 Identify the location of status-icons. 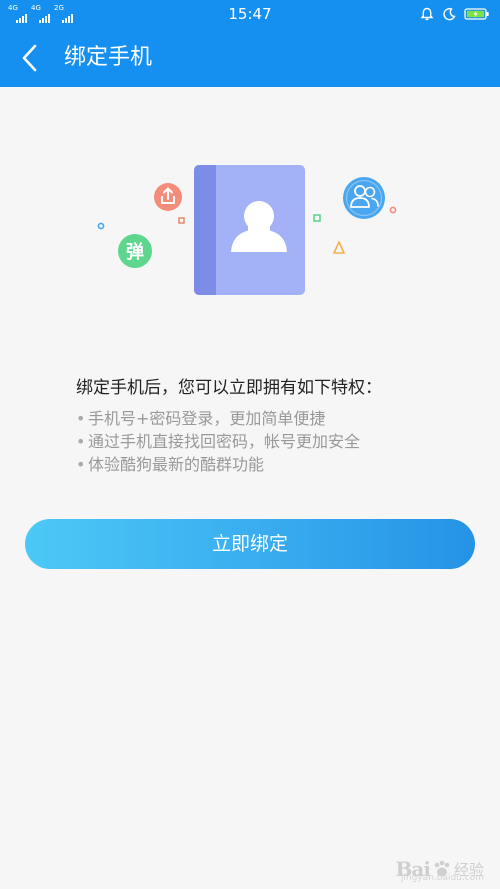
(455, 14).